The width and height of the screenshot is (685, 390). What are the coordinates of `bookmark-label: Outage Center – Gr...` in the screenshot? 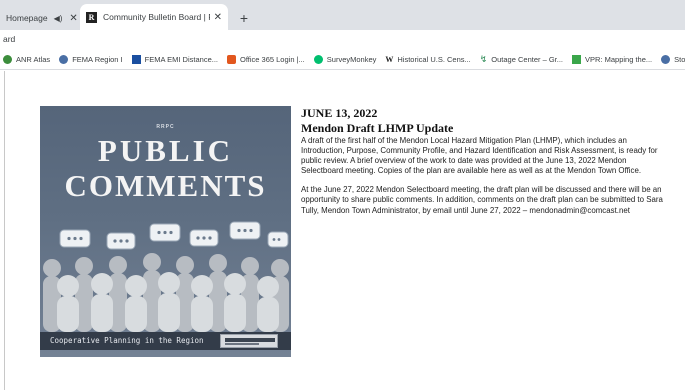 It's located at (527, 59).